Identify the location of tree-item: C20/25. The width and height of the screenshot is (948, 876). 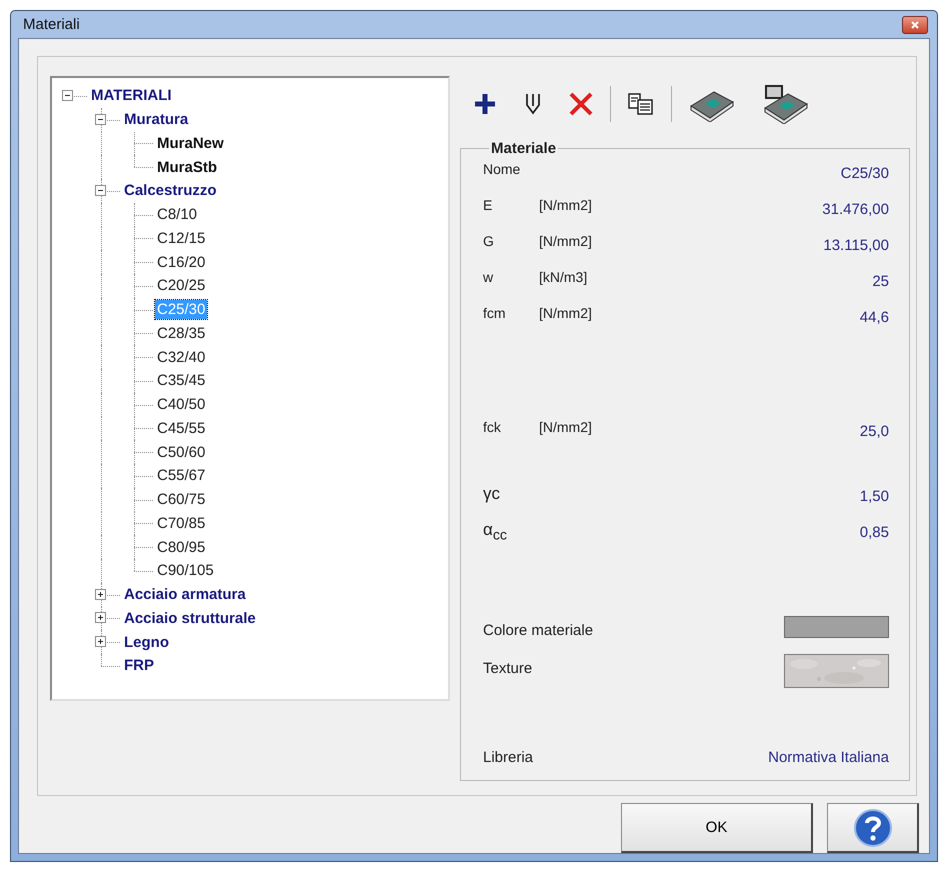
(181, 286).